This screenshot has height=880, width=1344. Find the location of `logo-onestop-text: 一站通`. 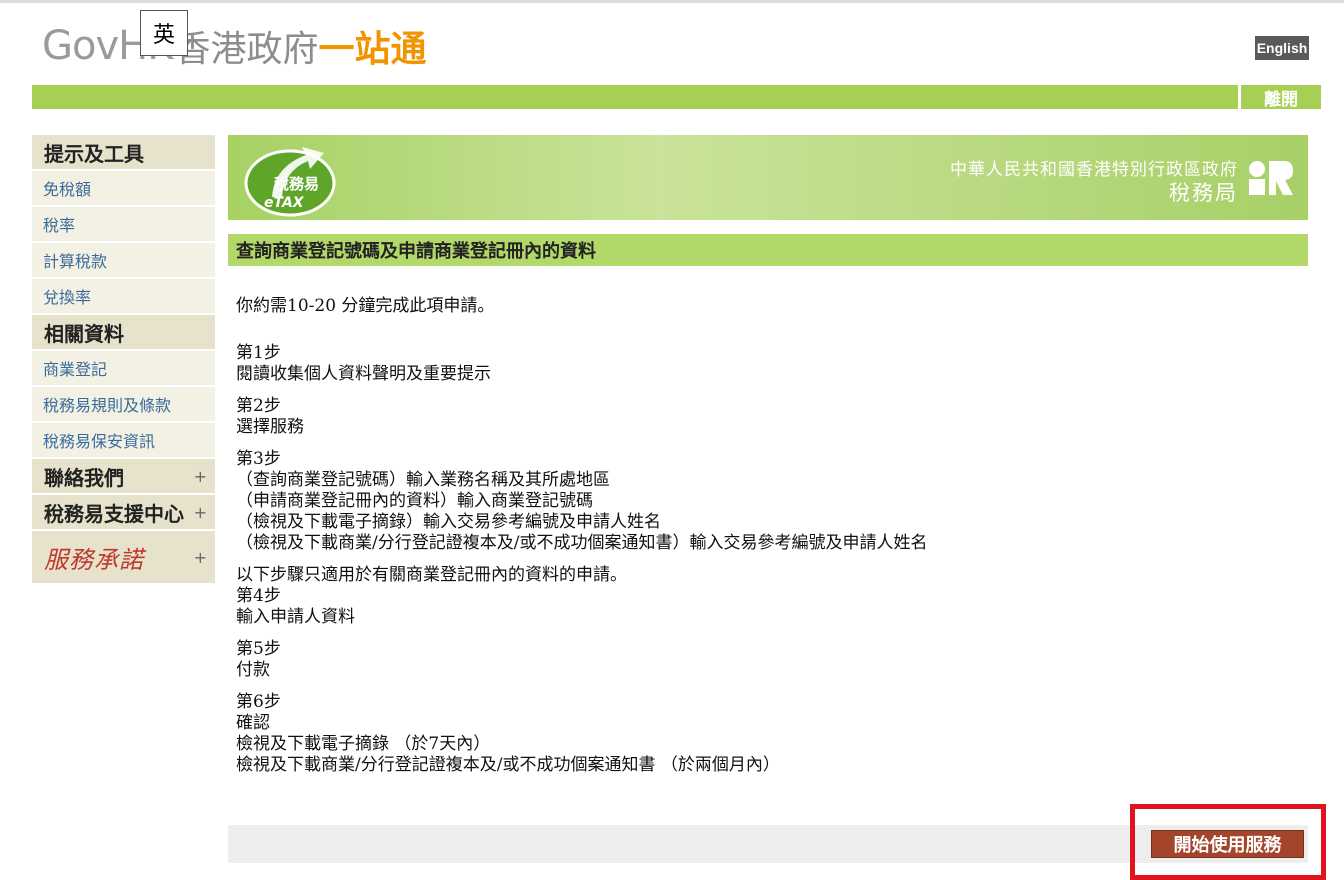

logo-onestop-text: 一站通 is located at coordinates (372, 49).